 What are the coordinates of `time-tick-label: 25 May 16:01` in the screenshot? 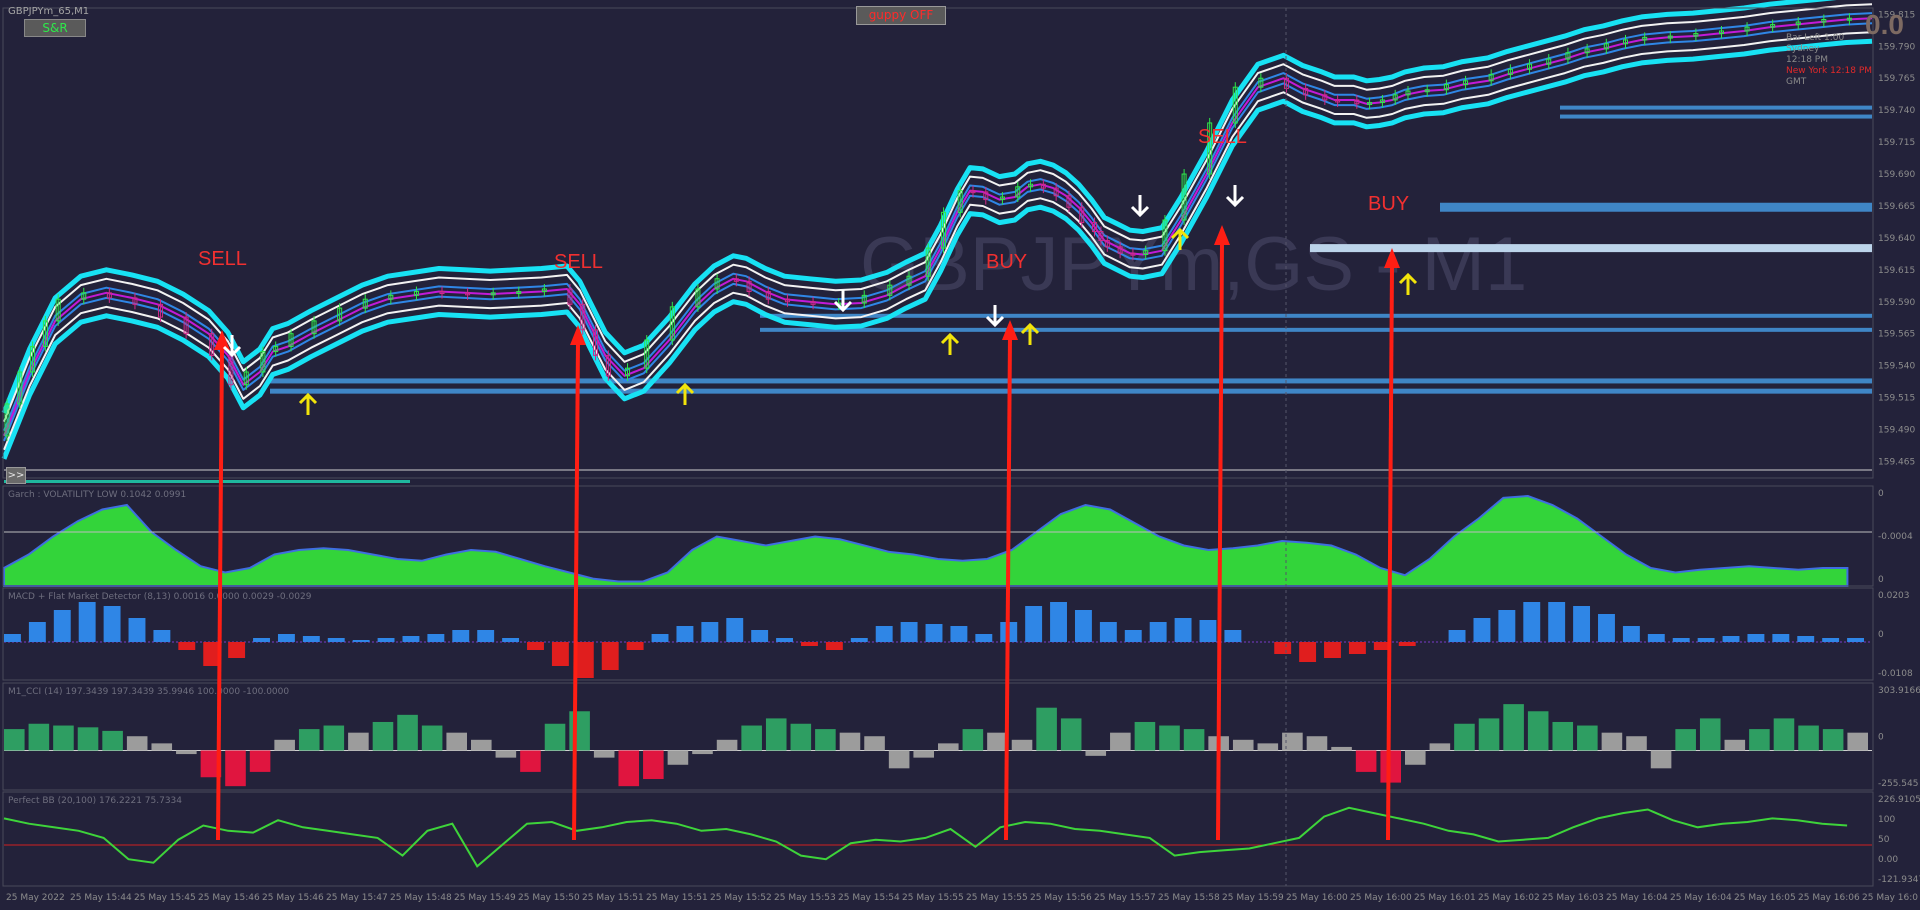 It's located at (1445, 898).